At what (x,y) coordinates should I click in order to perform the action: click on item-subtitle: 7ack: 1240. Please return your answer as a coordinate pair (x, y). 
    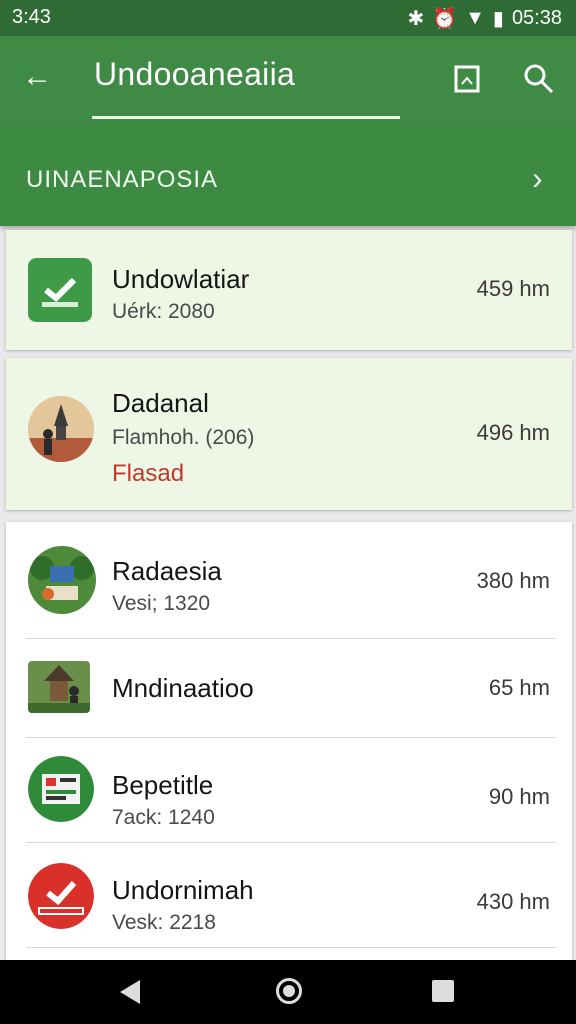
    Looking at the image, I should click on (163, 817).